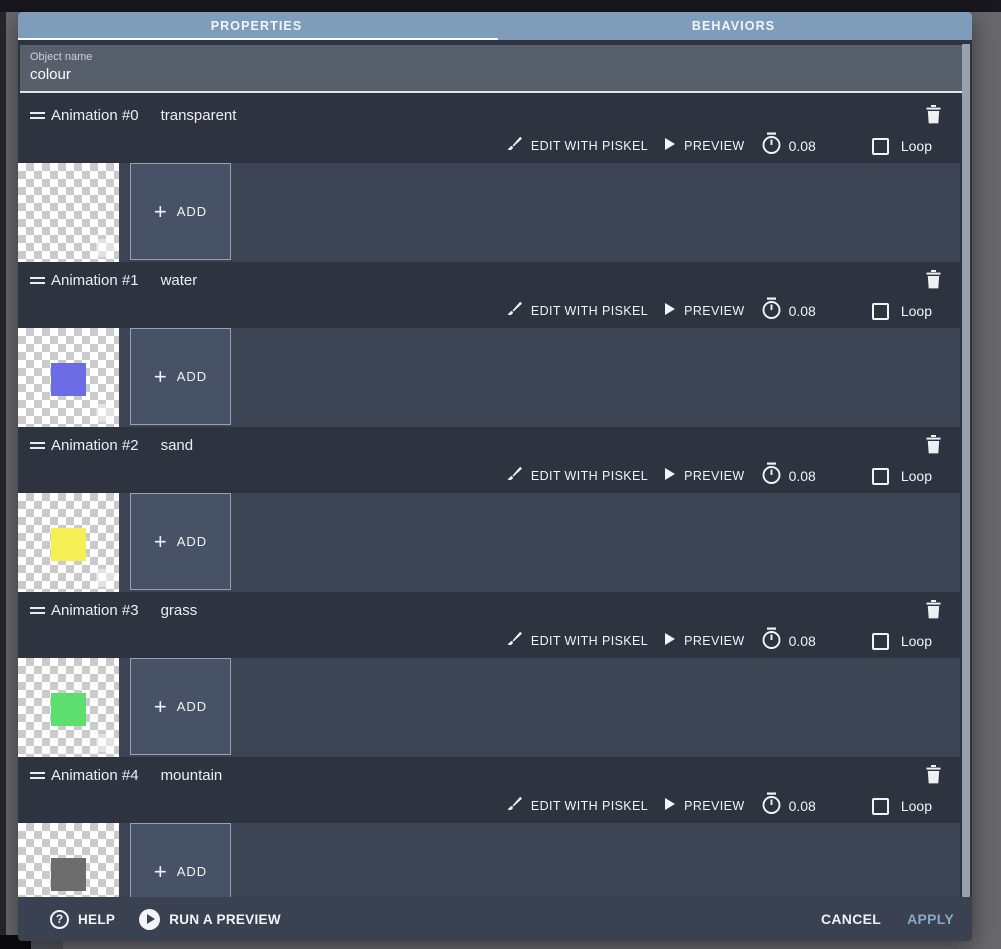 The width and height of the screenshot is (1001, 949). I want to click on animation-name: sand, so click(177, 445).